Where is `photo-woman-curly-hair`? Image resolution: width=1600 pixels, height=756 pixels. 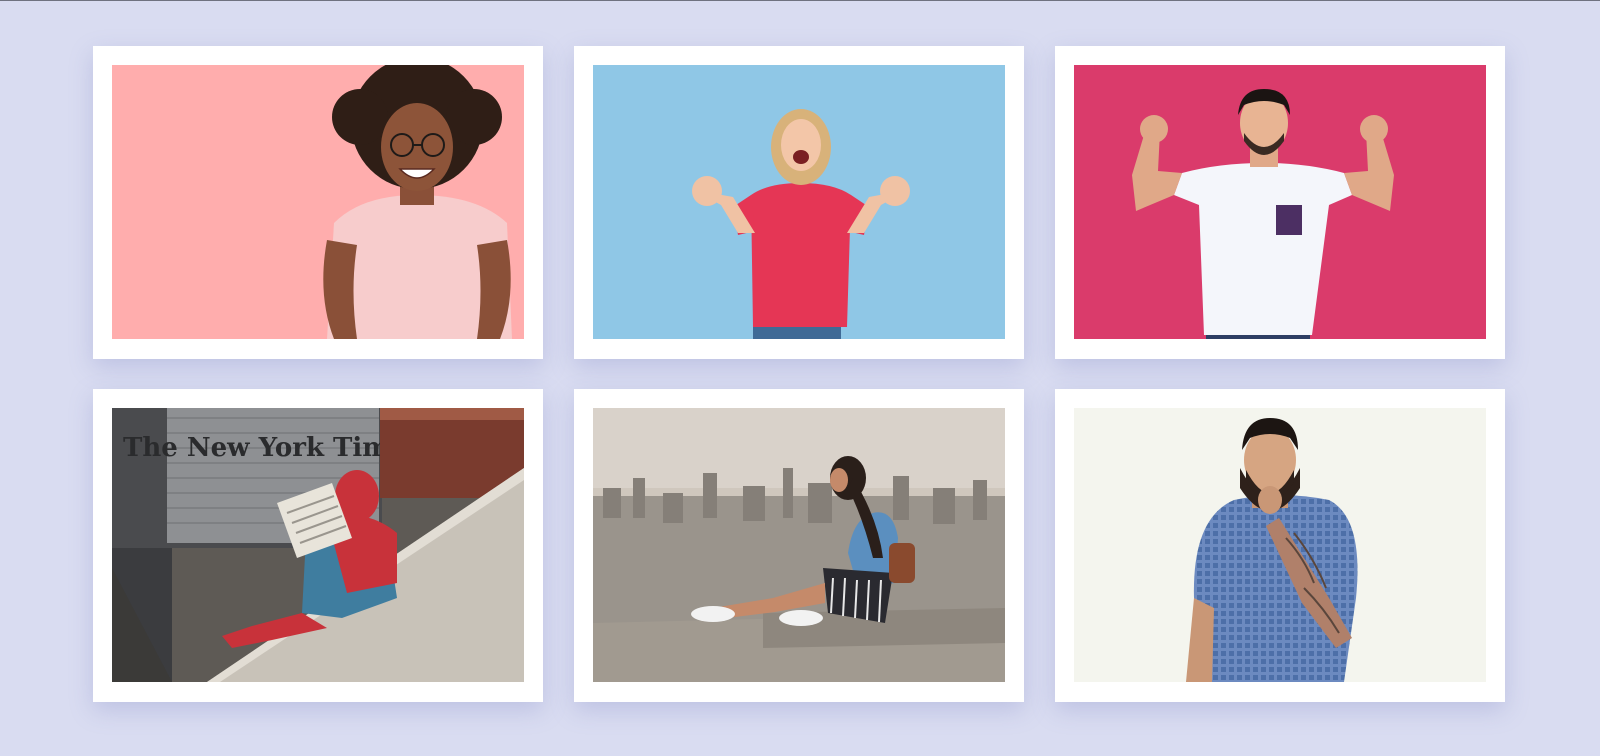 photo-woman-curly-hair is located at coordinates (318, 202).